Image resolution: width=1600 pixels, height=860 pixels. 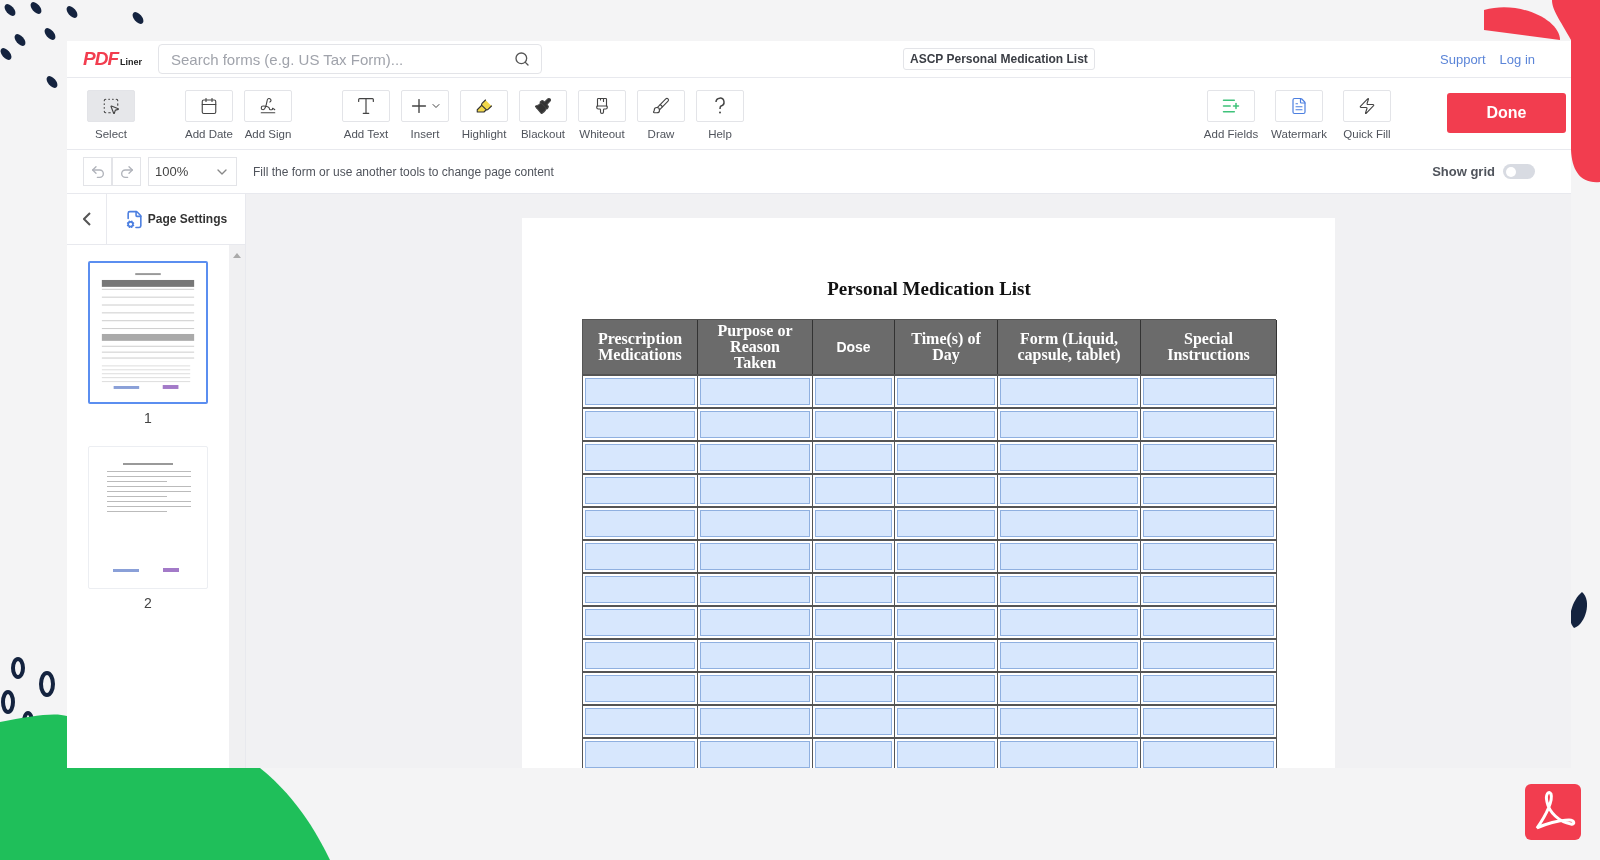 I want to click on zoom-select: 100%, so click(x=192, y=171).